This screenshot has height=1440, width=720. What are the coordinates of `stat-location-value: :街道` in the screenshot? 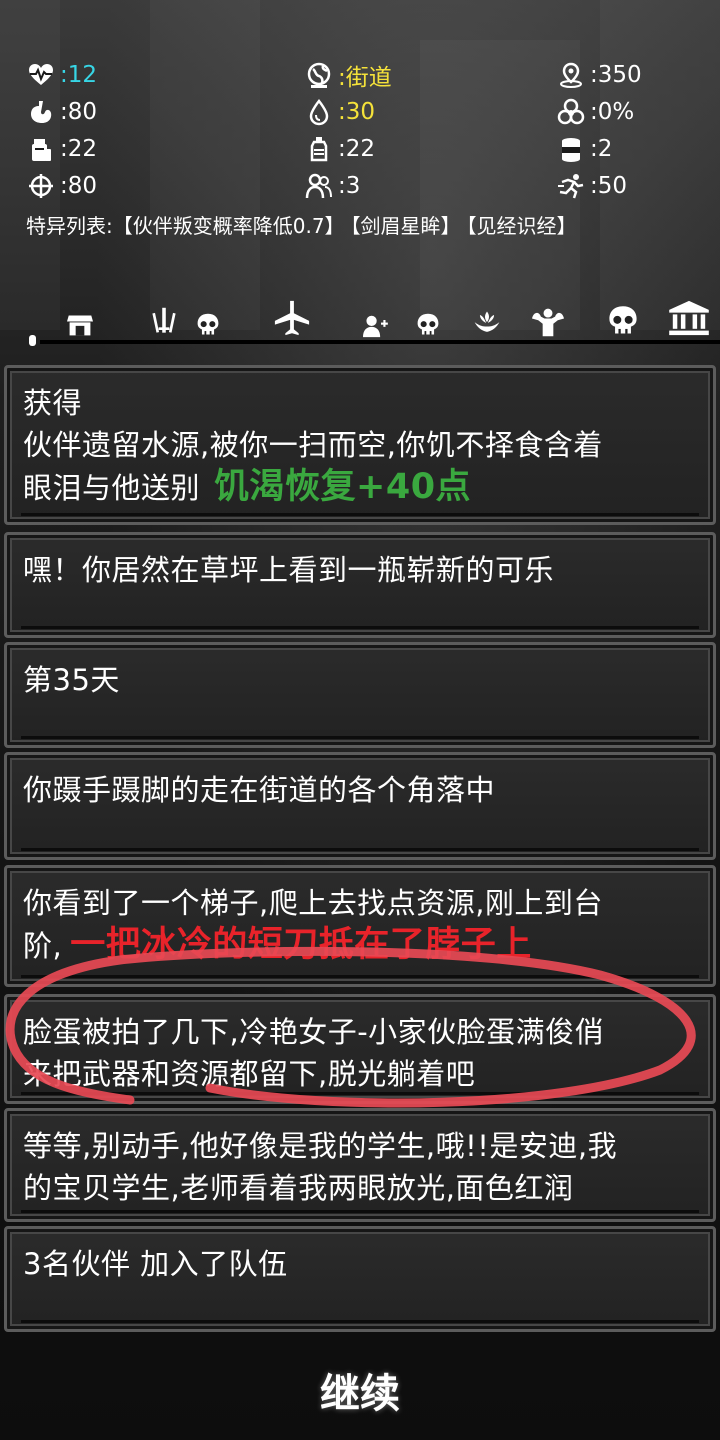 It's located at (365, 77).